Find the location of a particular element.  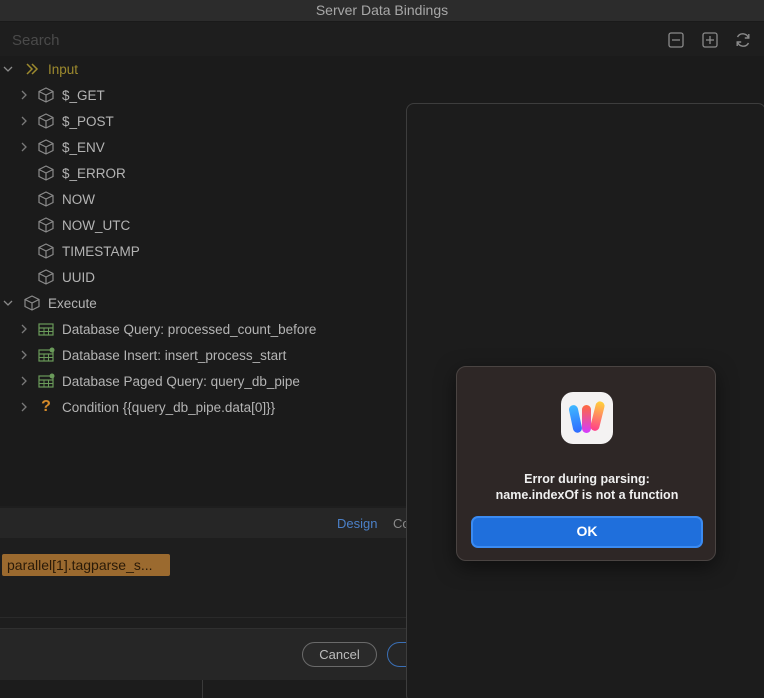

tree-item-label: NOW is located at coordinates (78, 199).